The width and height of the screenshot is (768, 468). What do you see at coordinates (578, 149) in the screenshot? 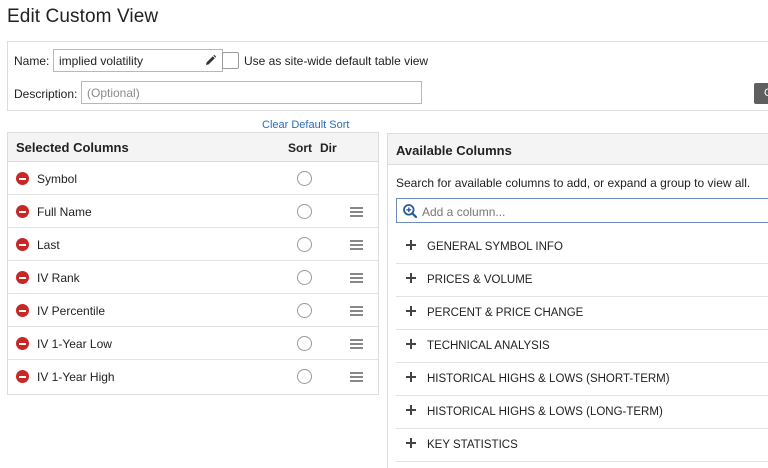
I see `available-columns-header: Available Columns` at bounding box center [578, 149].